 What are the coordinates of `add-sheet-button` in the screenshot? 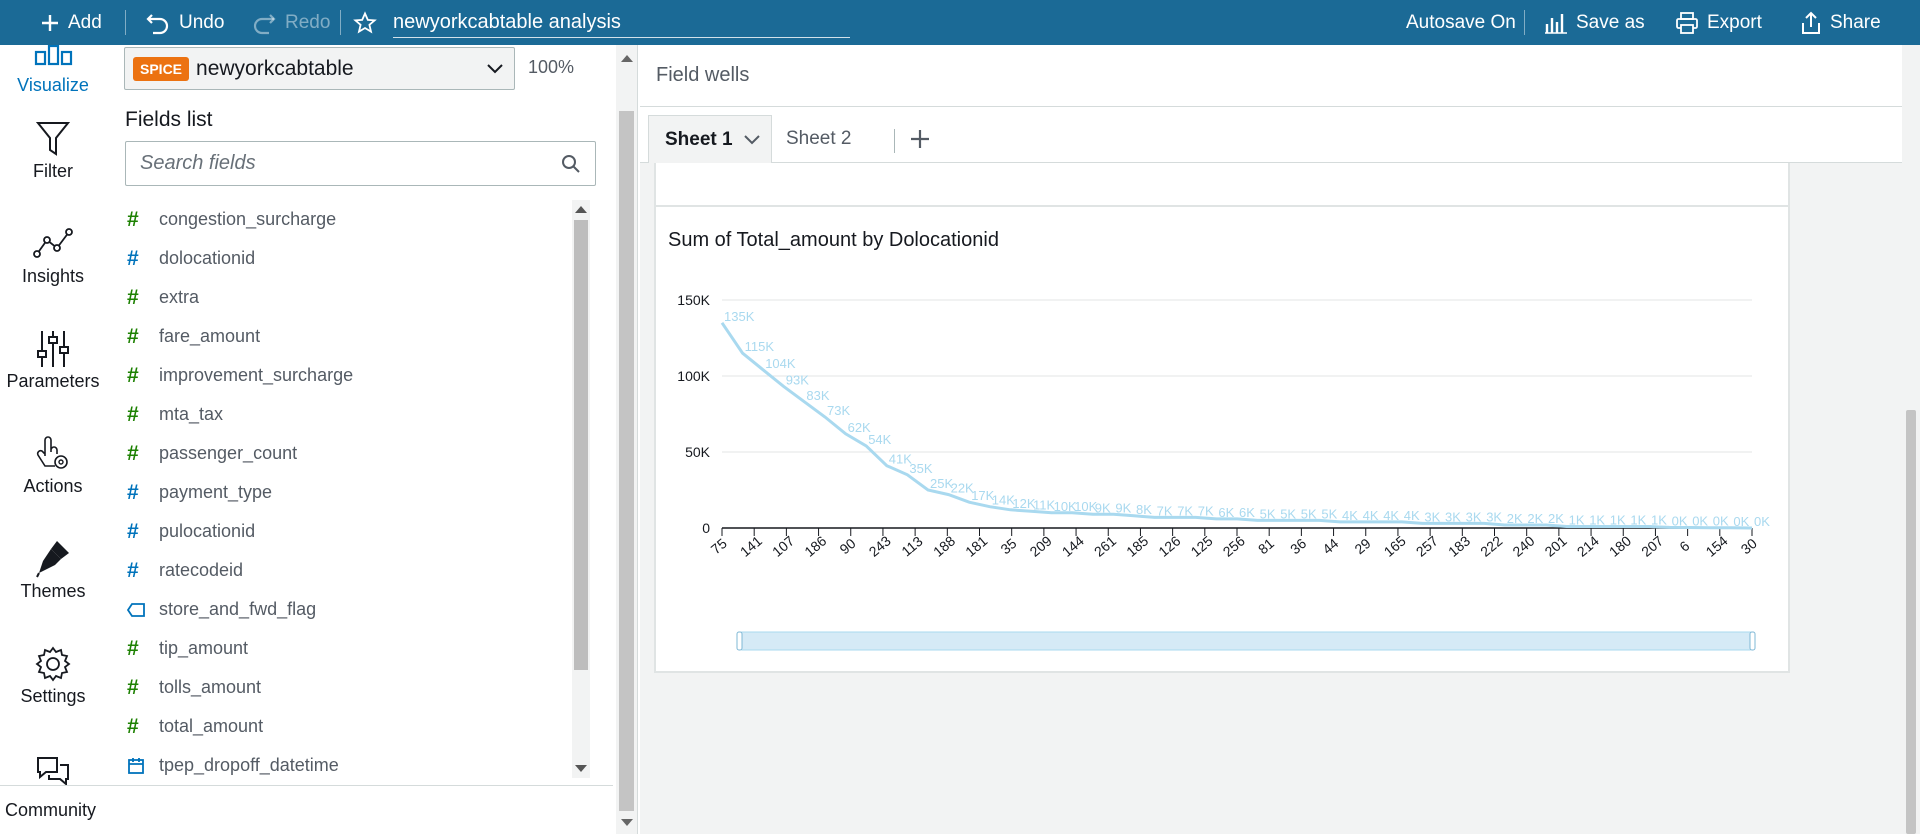 It's located at (920, 139).